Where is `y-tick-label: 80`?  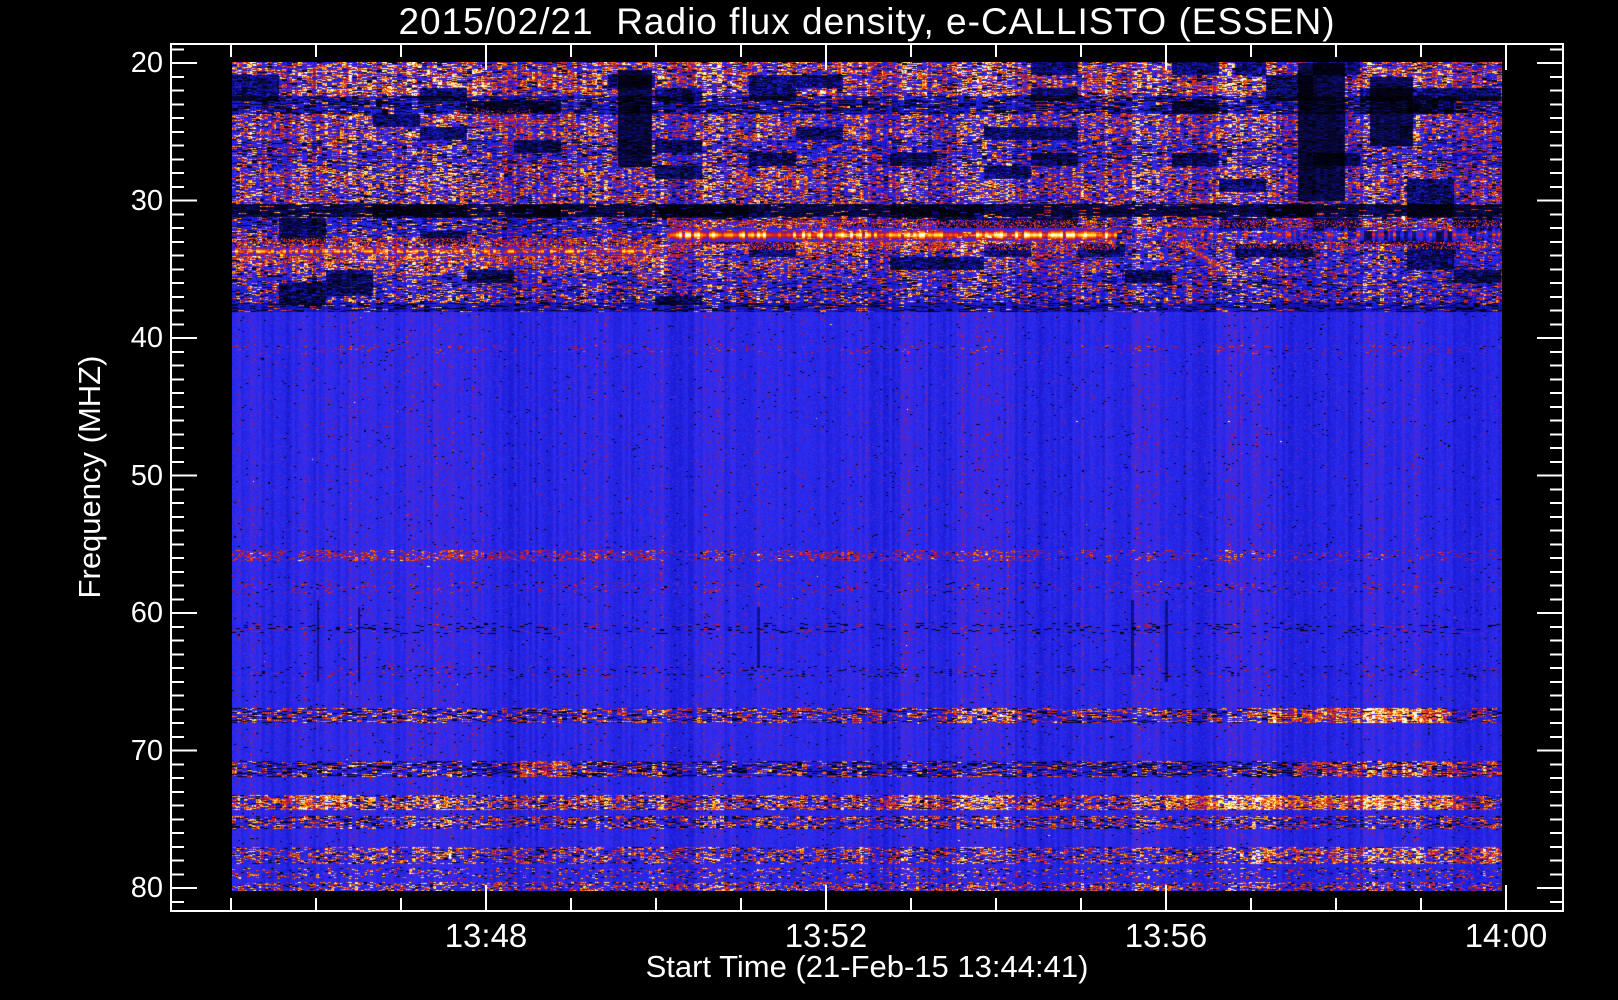 y-tick-label: 80 is located at coordinates (146, 888).